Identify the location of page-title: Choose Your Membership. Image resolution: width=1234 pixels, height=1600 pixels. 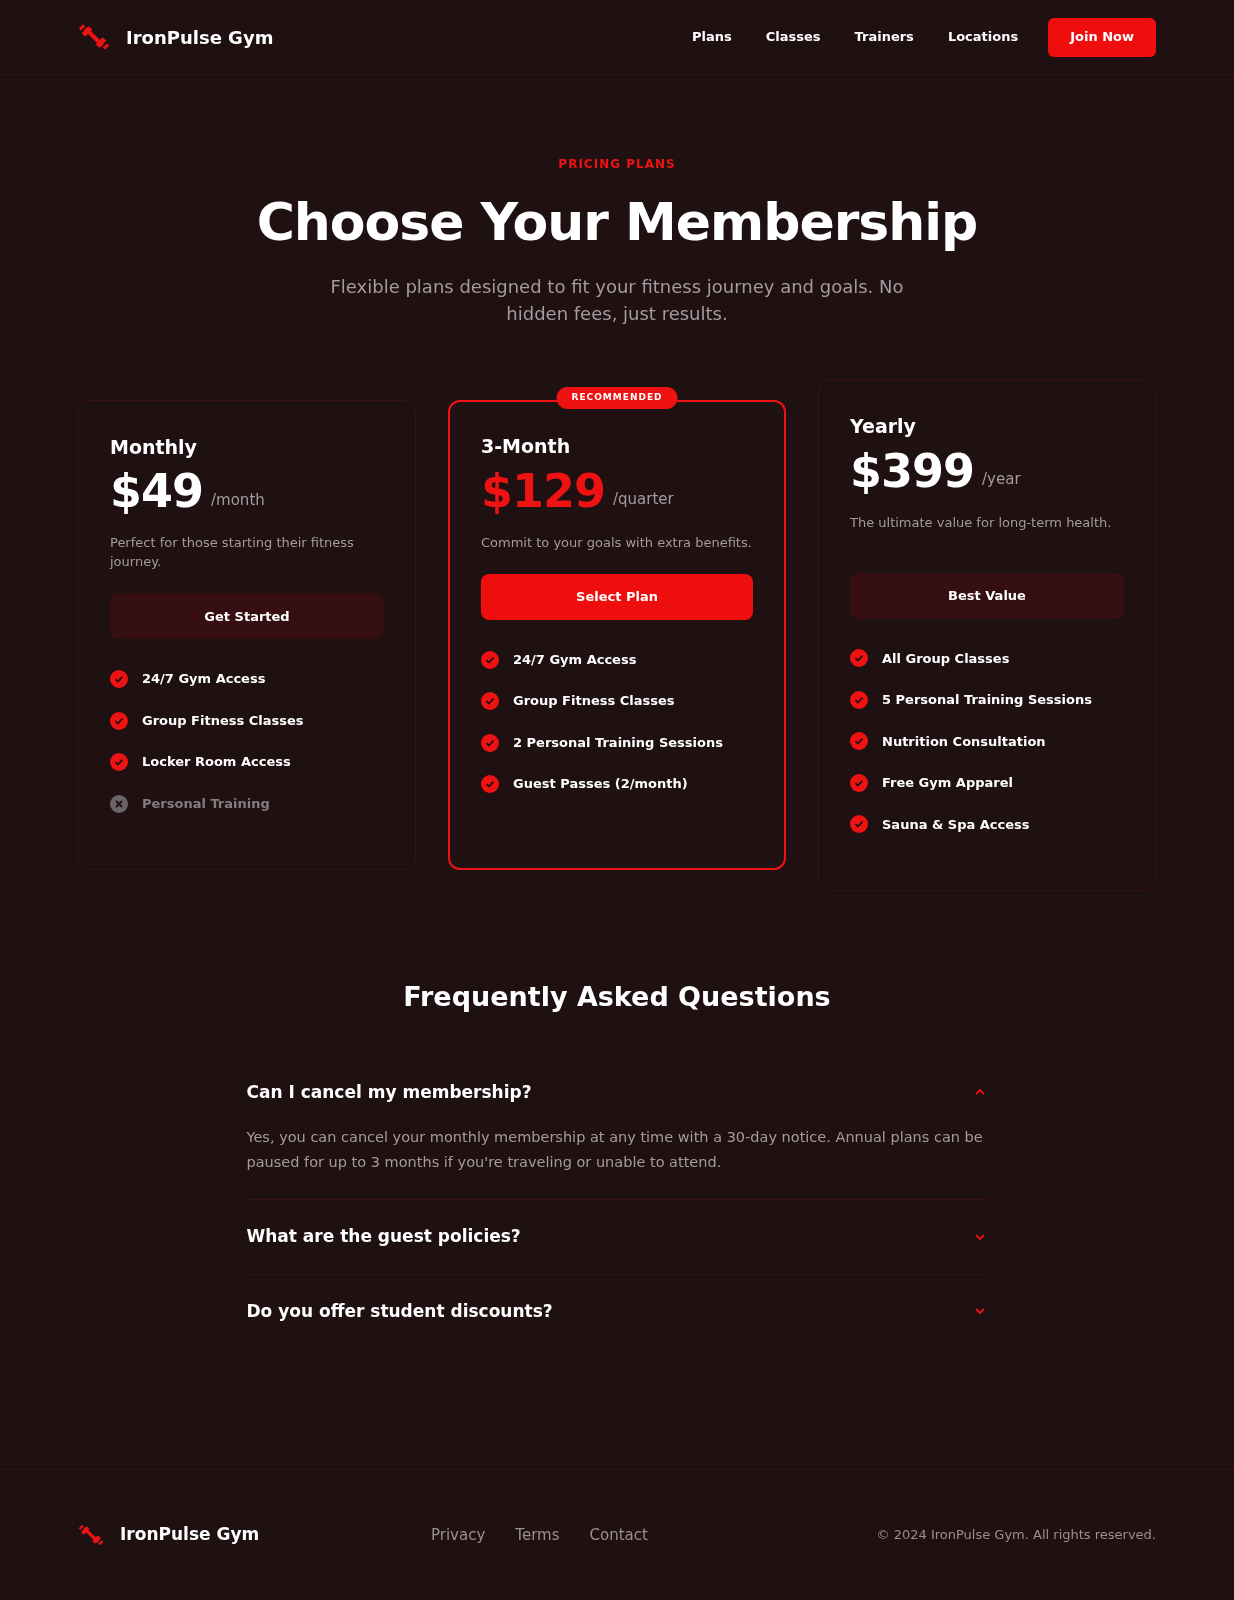
(617, 222).